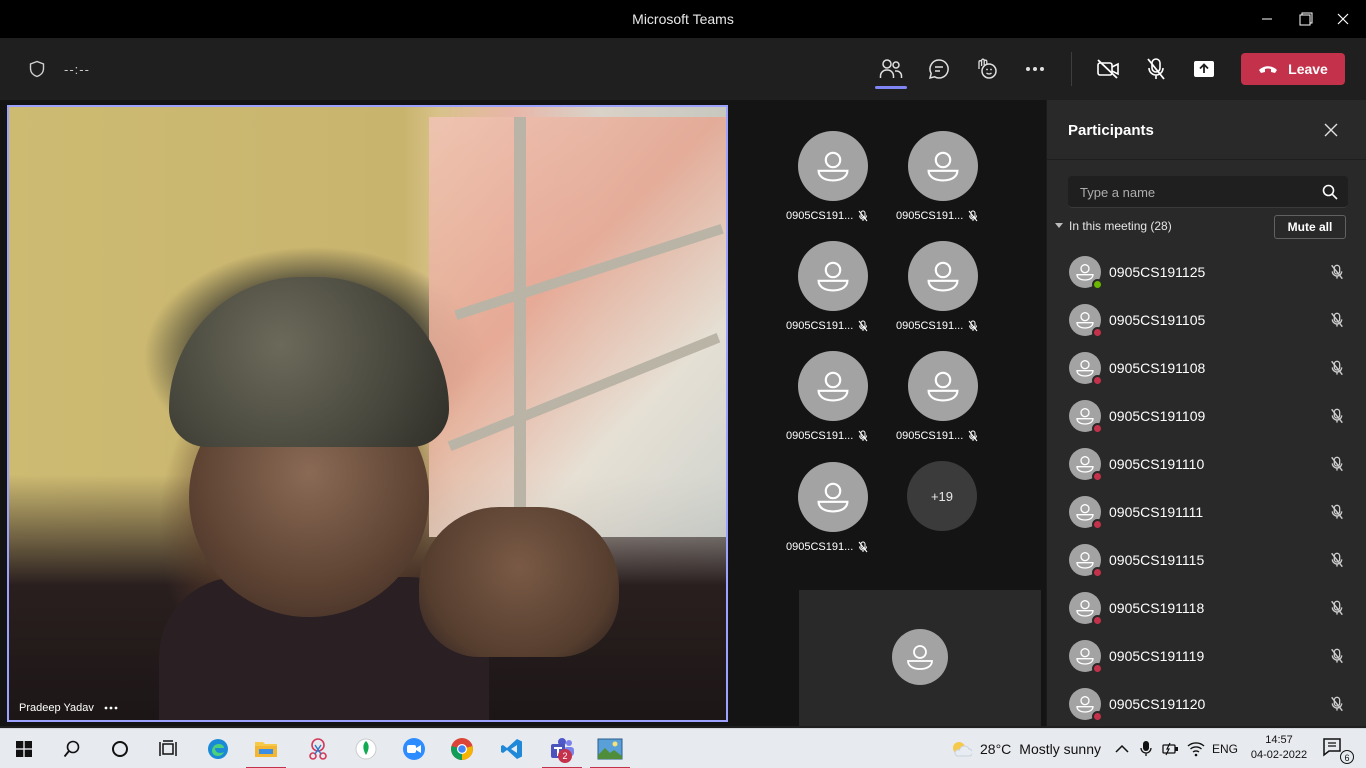  Describe the element at coordinates (1206, 464) in the screenshot. I see `participant-row: 0905CS191110` at that location.